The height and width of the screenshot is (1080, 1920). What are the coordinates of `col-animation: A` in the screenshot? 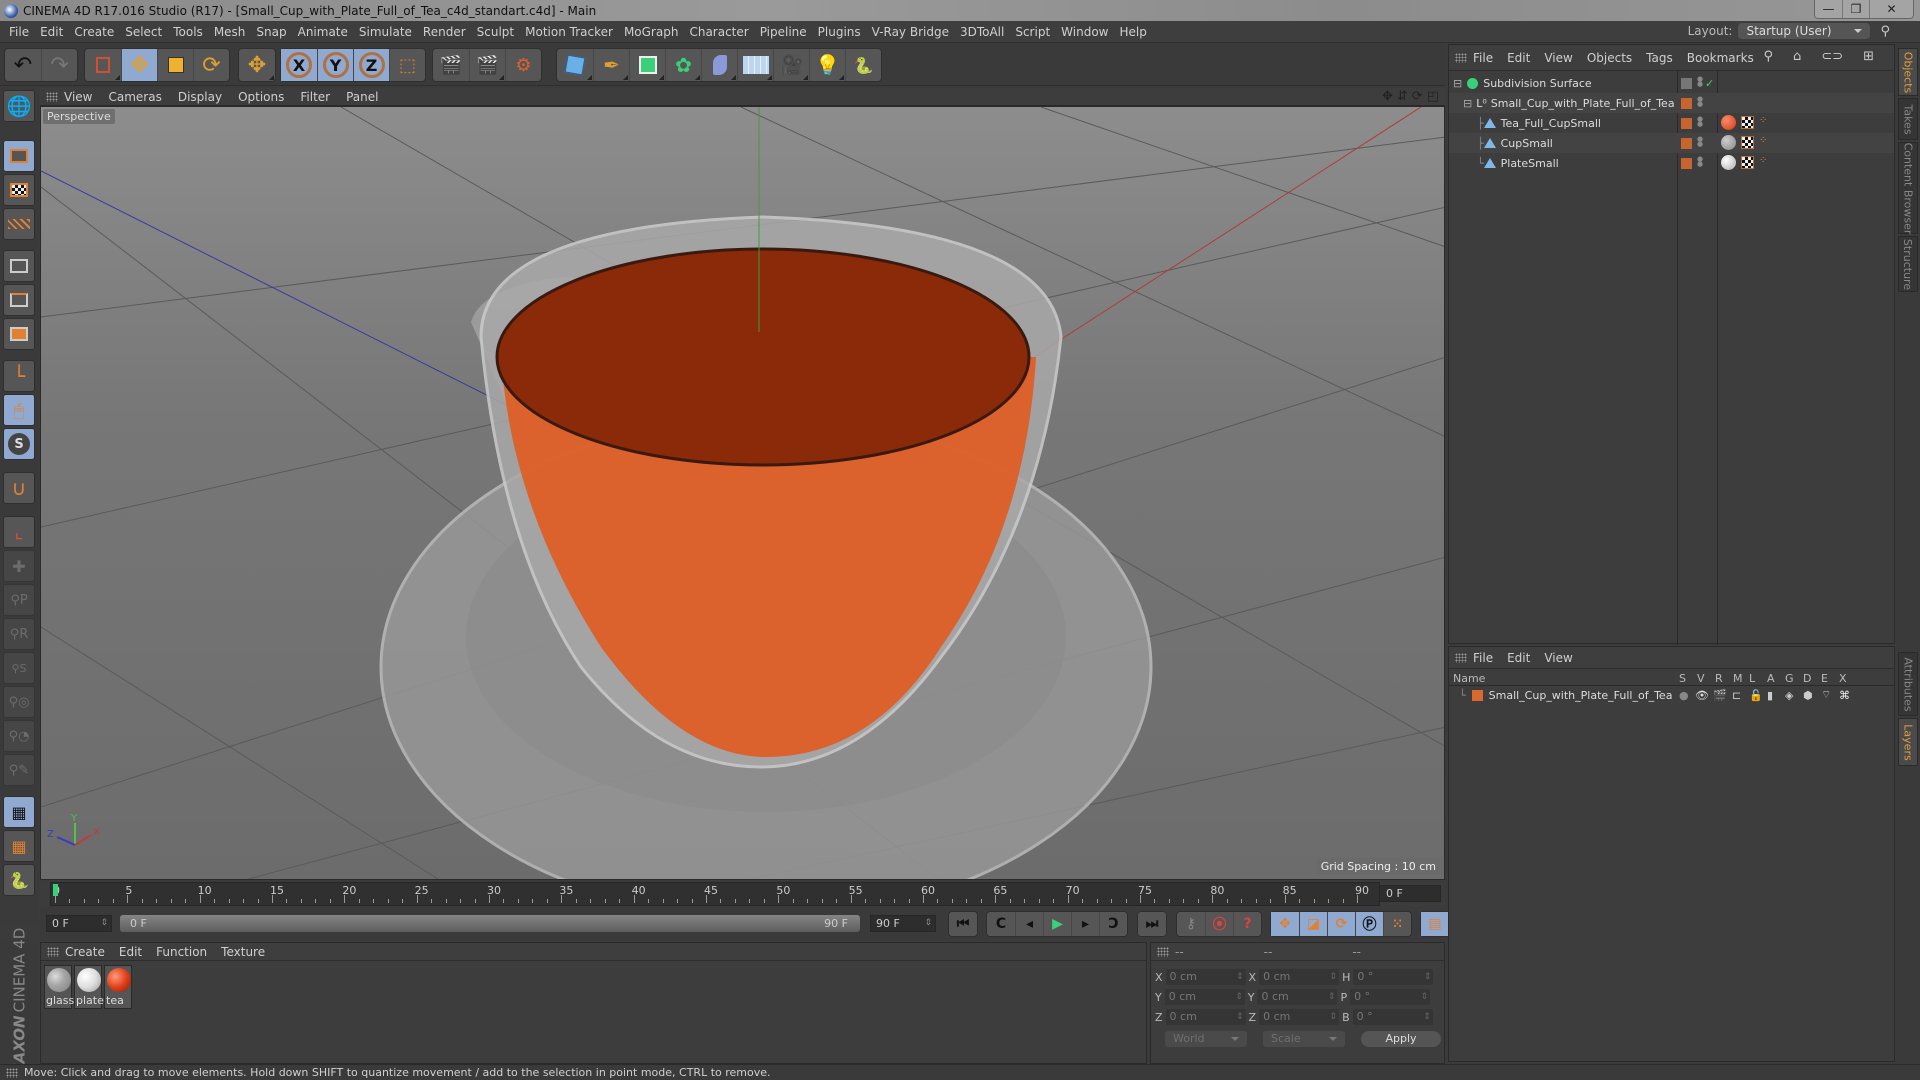 It's located at (1771, 678).